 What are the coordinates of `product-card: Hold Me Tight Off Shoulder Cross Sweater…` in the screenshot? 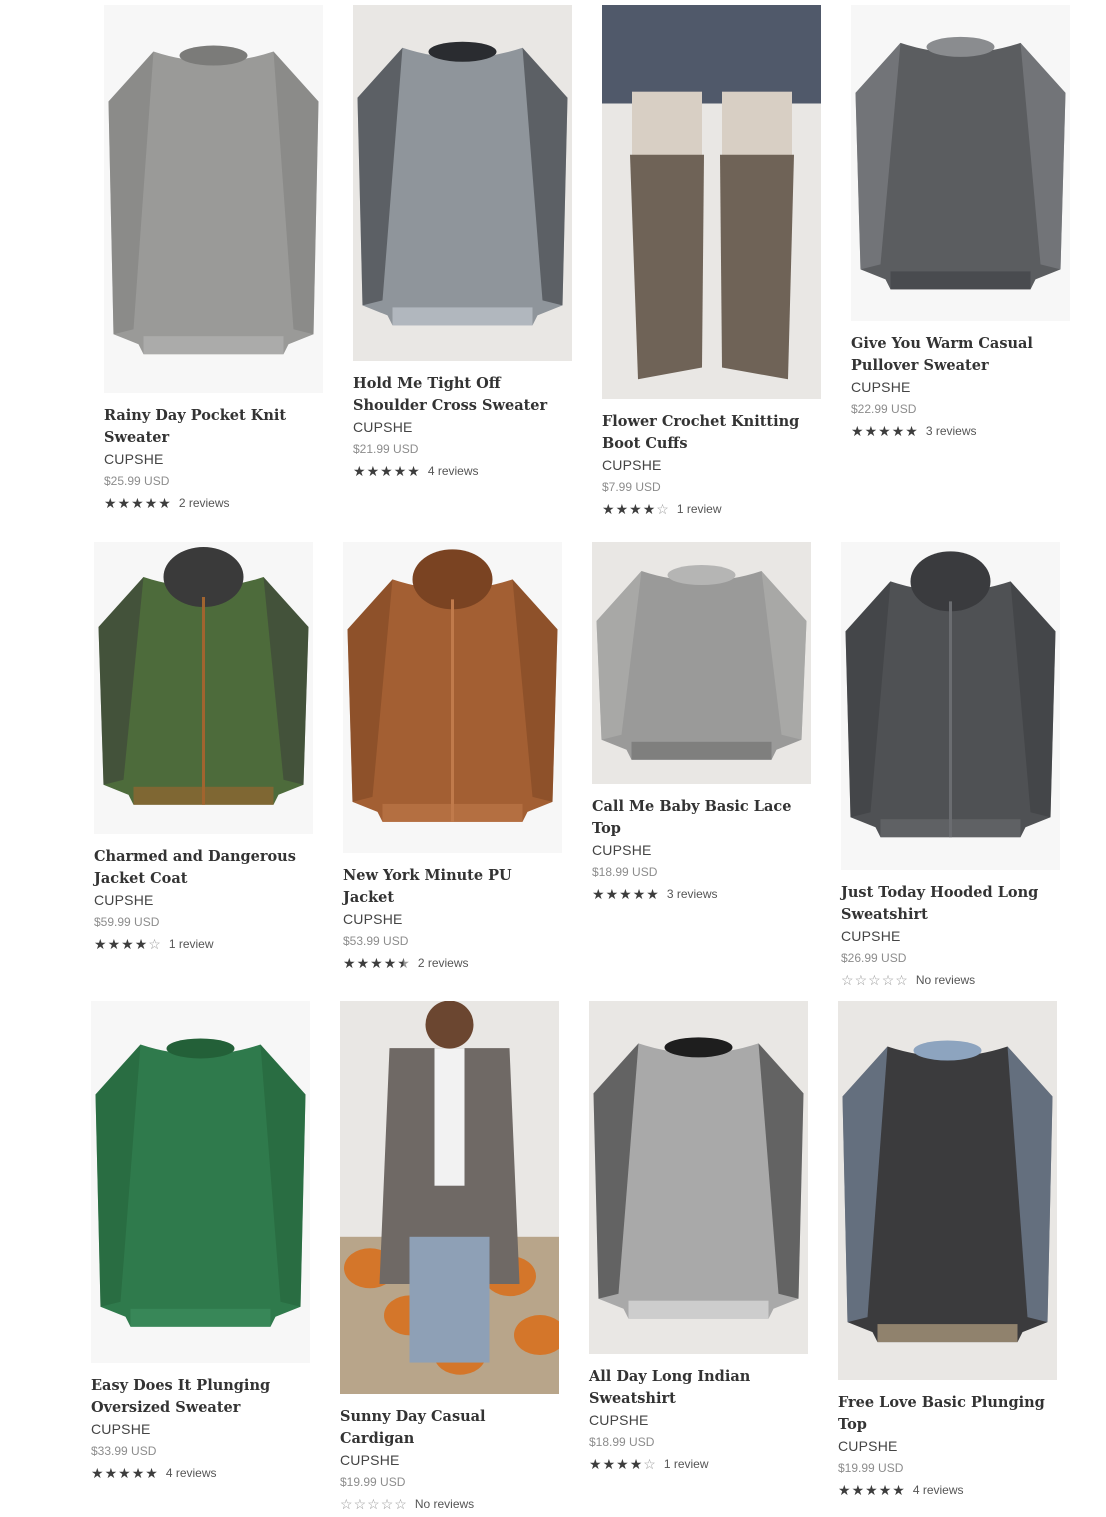 It's located at (462, 243).